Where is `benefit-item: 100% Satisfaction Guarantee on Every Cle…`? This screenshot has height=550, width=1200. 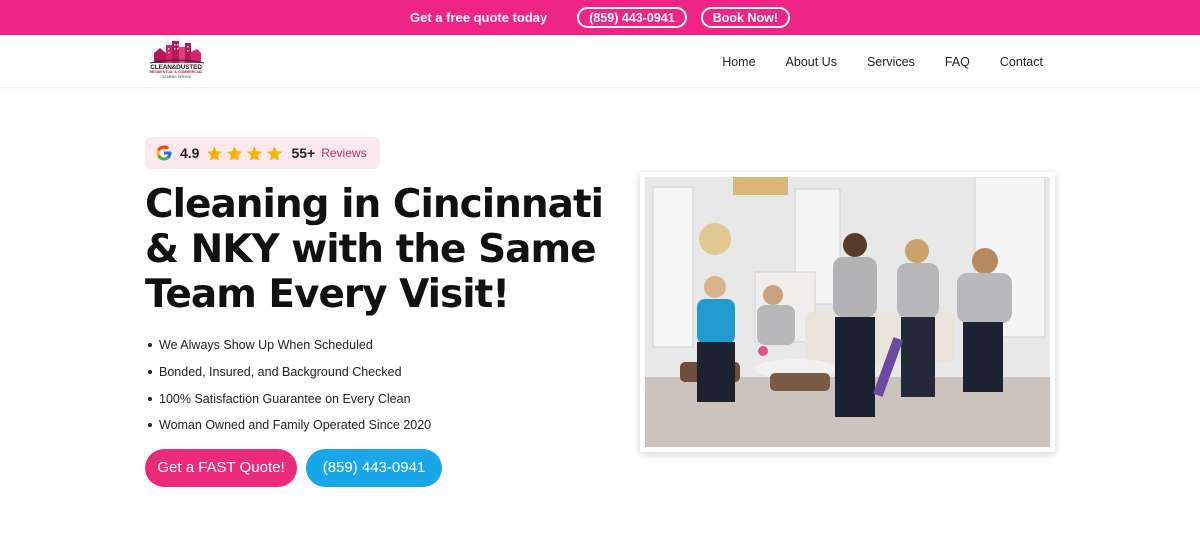
benefit-item: 100% Satisfaction Guarantee on Every Cle… is located at coordinates (289, 398).